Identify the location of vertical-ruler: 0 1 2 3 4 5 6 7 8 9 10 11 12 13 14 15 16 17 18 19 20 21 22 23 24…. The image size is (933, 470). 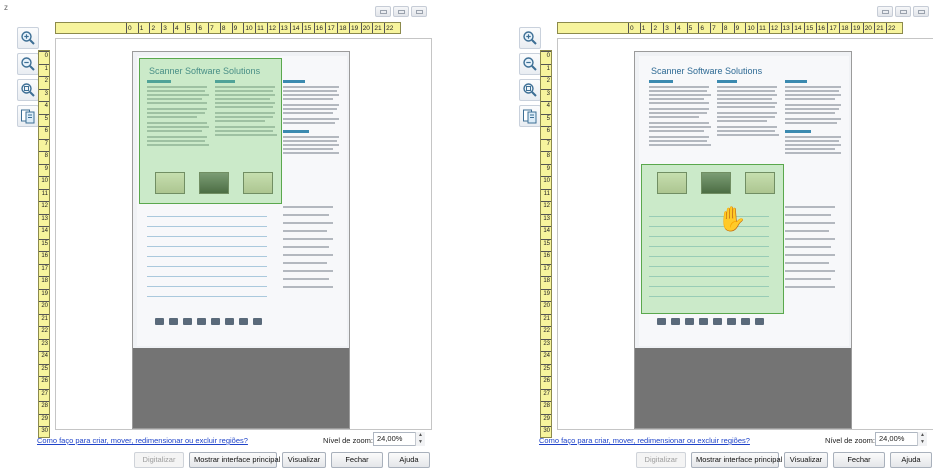
(546, 244).